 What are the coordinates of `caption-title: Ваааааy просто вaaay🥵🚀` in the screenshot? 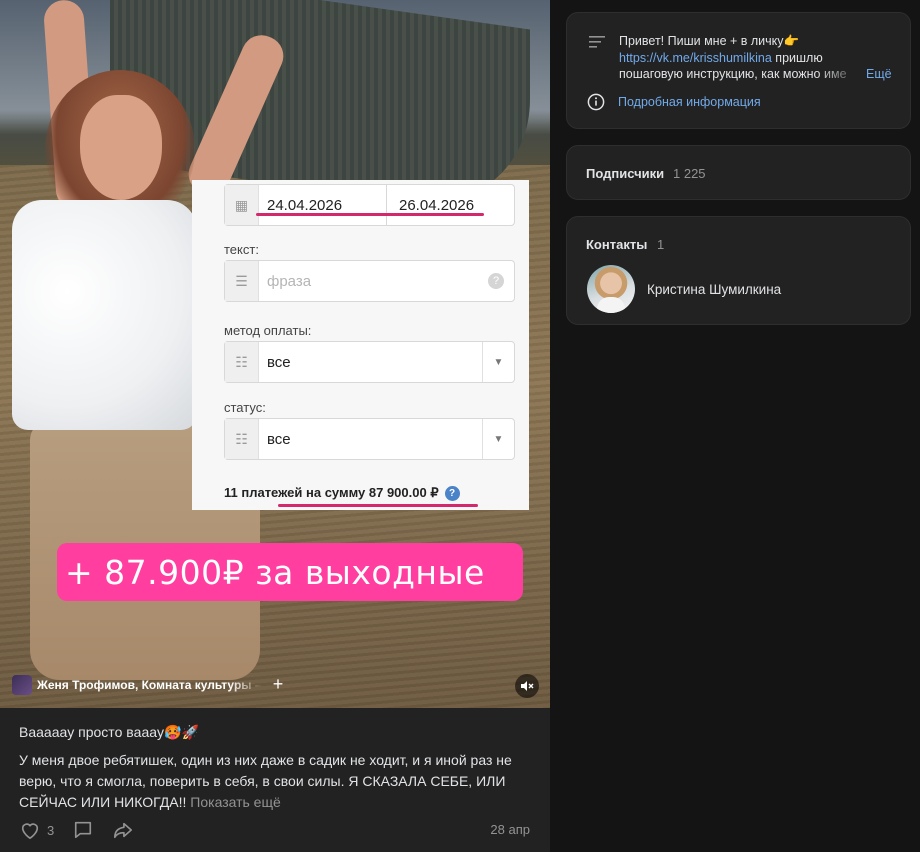 It's located at (109, 732).